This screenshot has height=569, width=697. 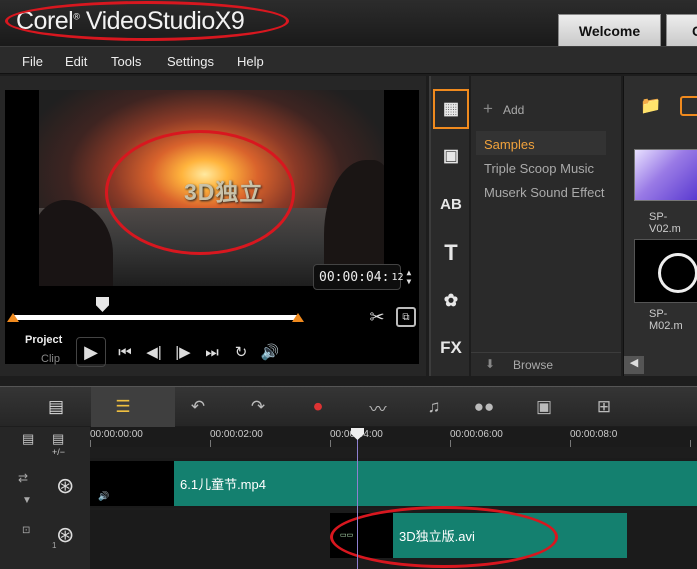 I want to click on logo-highlight, so click(x=147, y=21).